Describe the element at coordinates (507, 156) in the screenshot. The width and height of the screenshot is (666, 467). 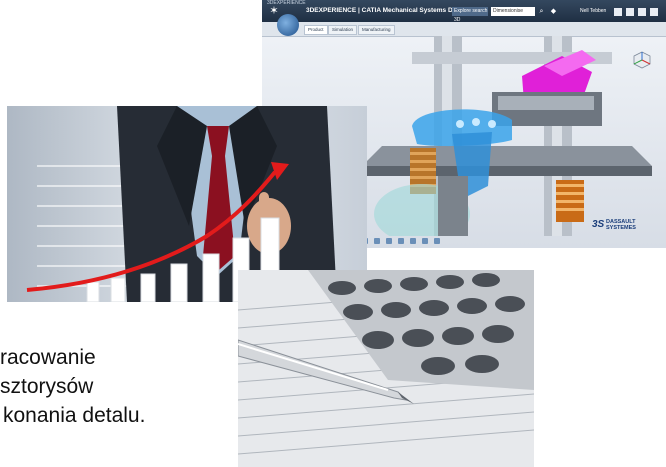
I see `platform` at that location.